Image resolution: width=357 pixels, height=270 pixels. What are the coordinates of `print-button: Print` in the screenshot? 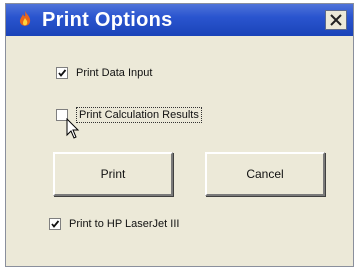 It's located at (113, 174).